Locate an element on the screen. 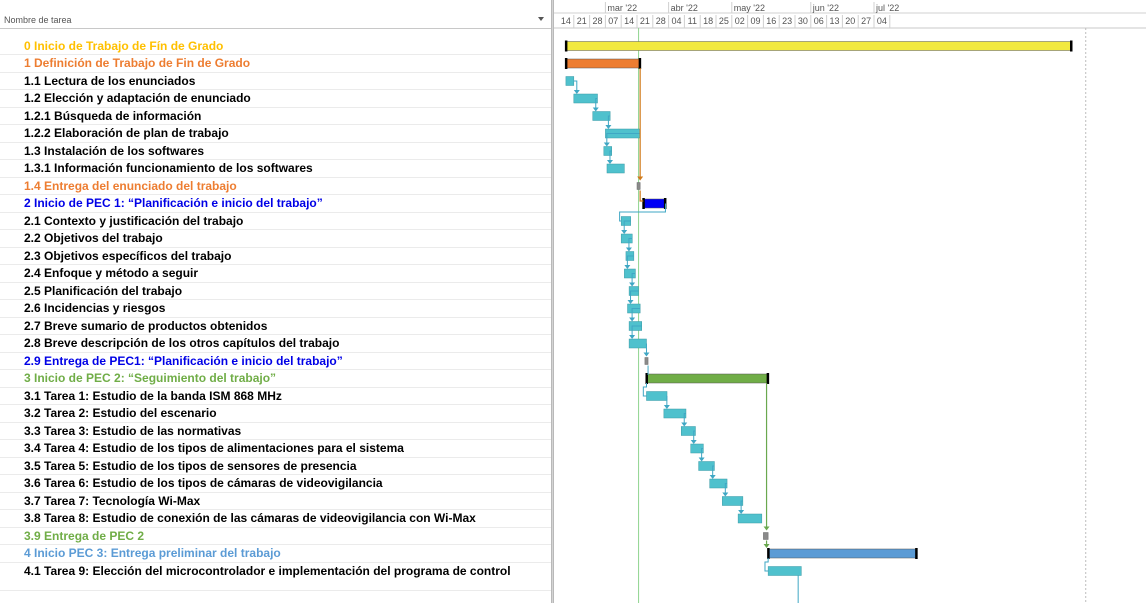  task-row: 2.1 Contexto y justificación del trabajo is located at coordinates (275, 221).